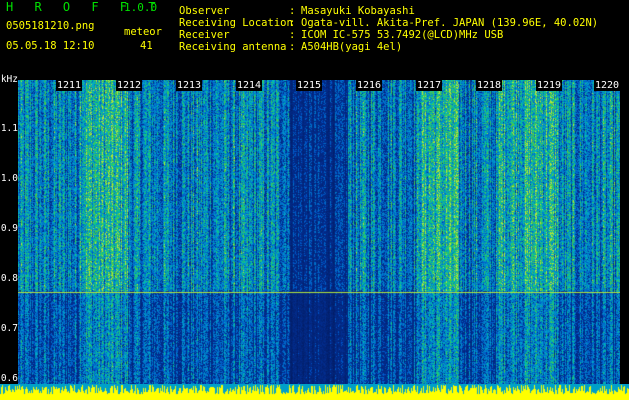 Image resolution: width=629 pixels, height=400 pixels. Describe the element at coordinates (249, 85) in the screenshot. I see `time-tick-label: 1214` at that location.